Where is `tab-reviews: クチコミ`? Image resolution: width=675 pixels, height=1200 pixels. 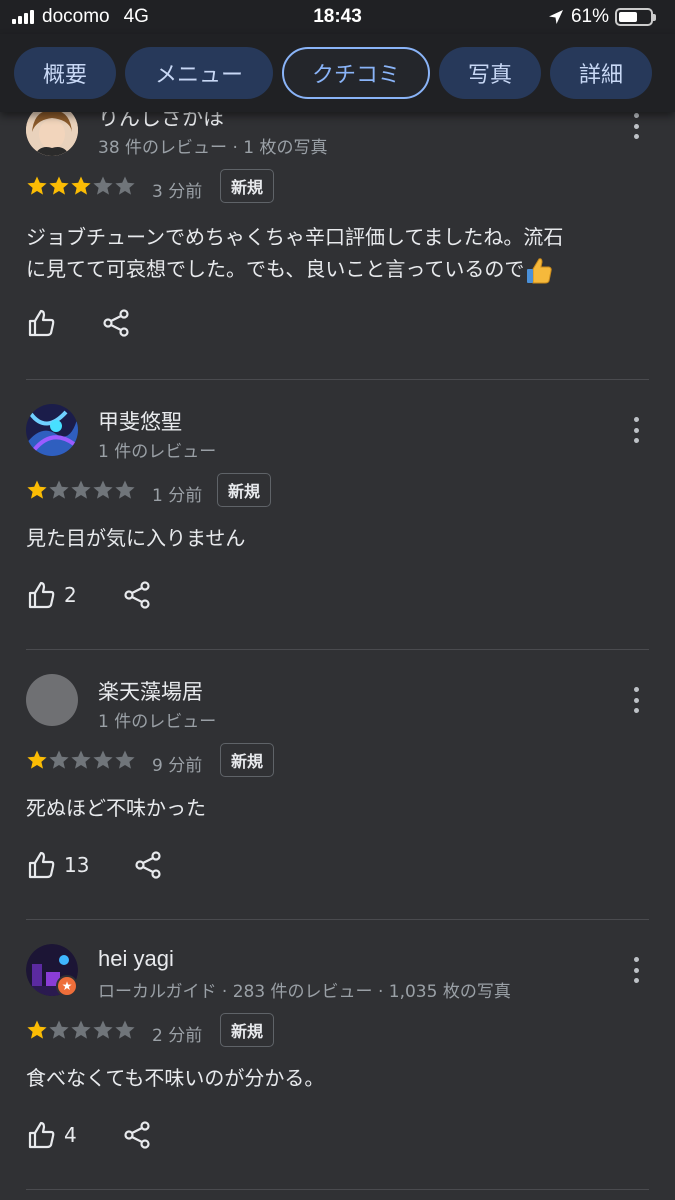
tab-reviews: クチコミ is located at coordinates (356, 73).